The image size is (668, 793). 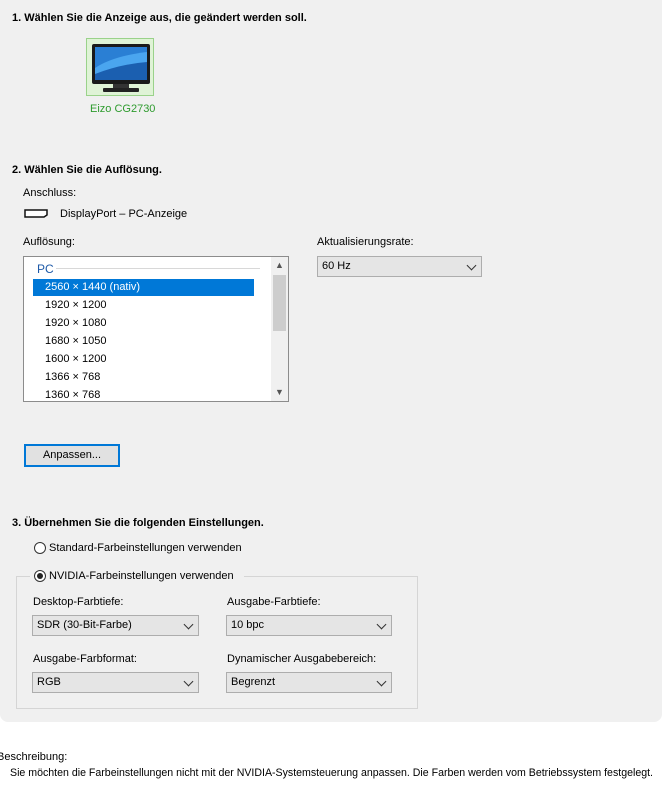 What do you see at coordinates (49, 242) in the screenshot?
I see `resolution-label: Auflösung:` at bounding box center [49, 242].